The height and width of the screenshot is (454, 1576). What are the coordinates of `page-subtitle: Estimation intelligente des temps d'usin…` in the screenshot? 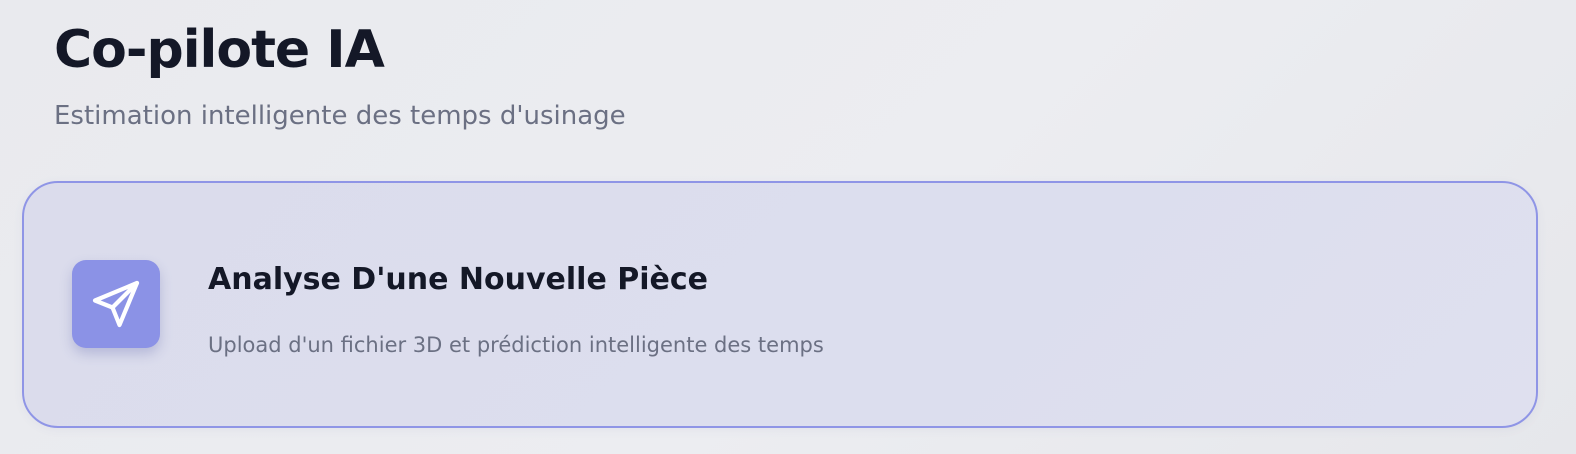 It's located at (340, 116).